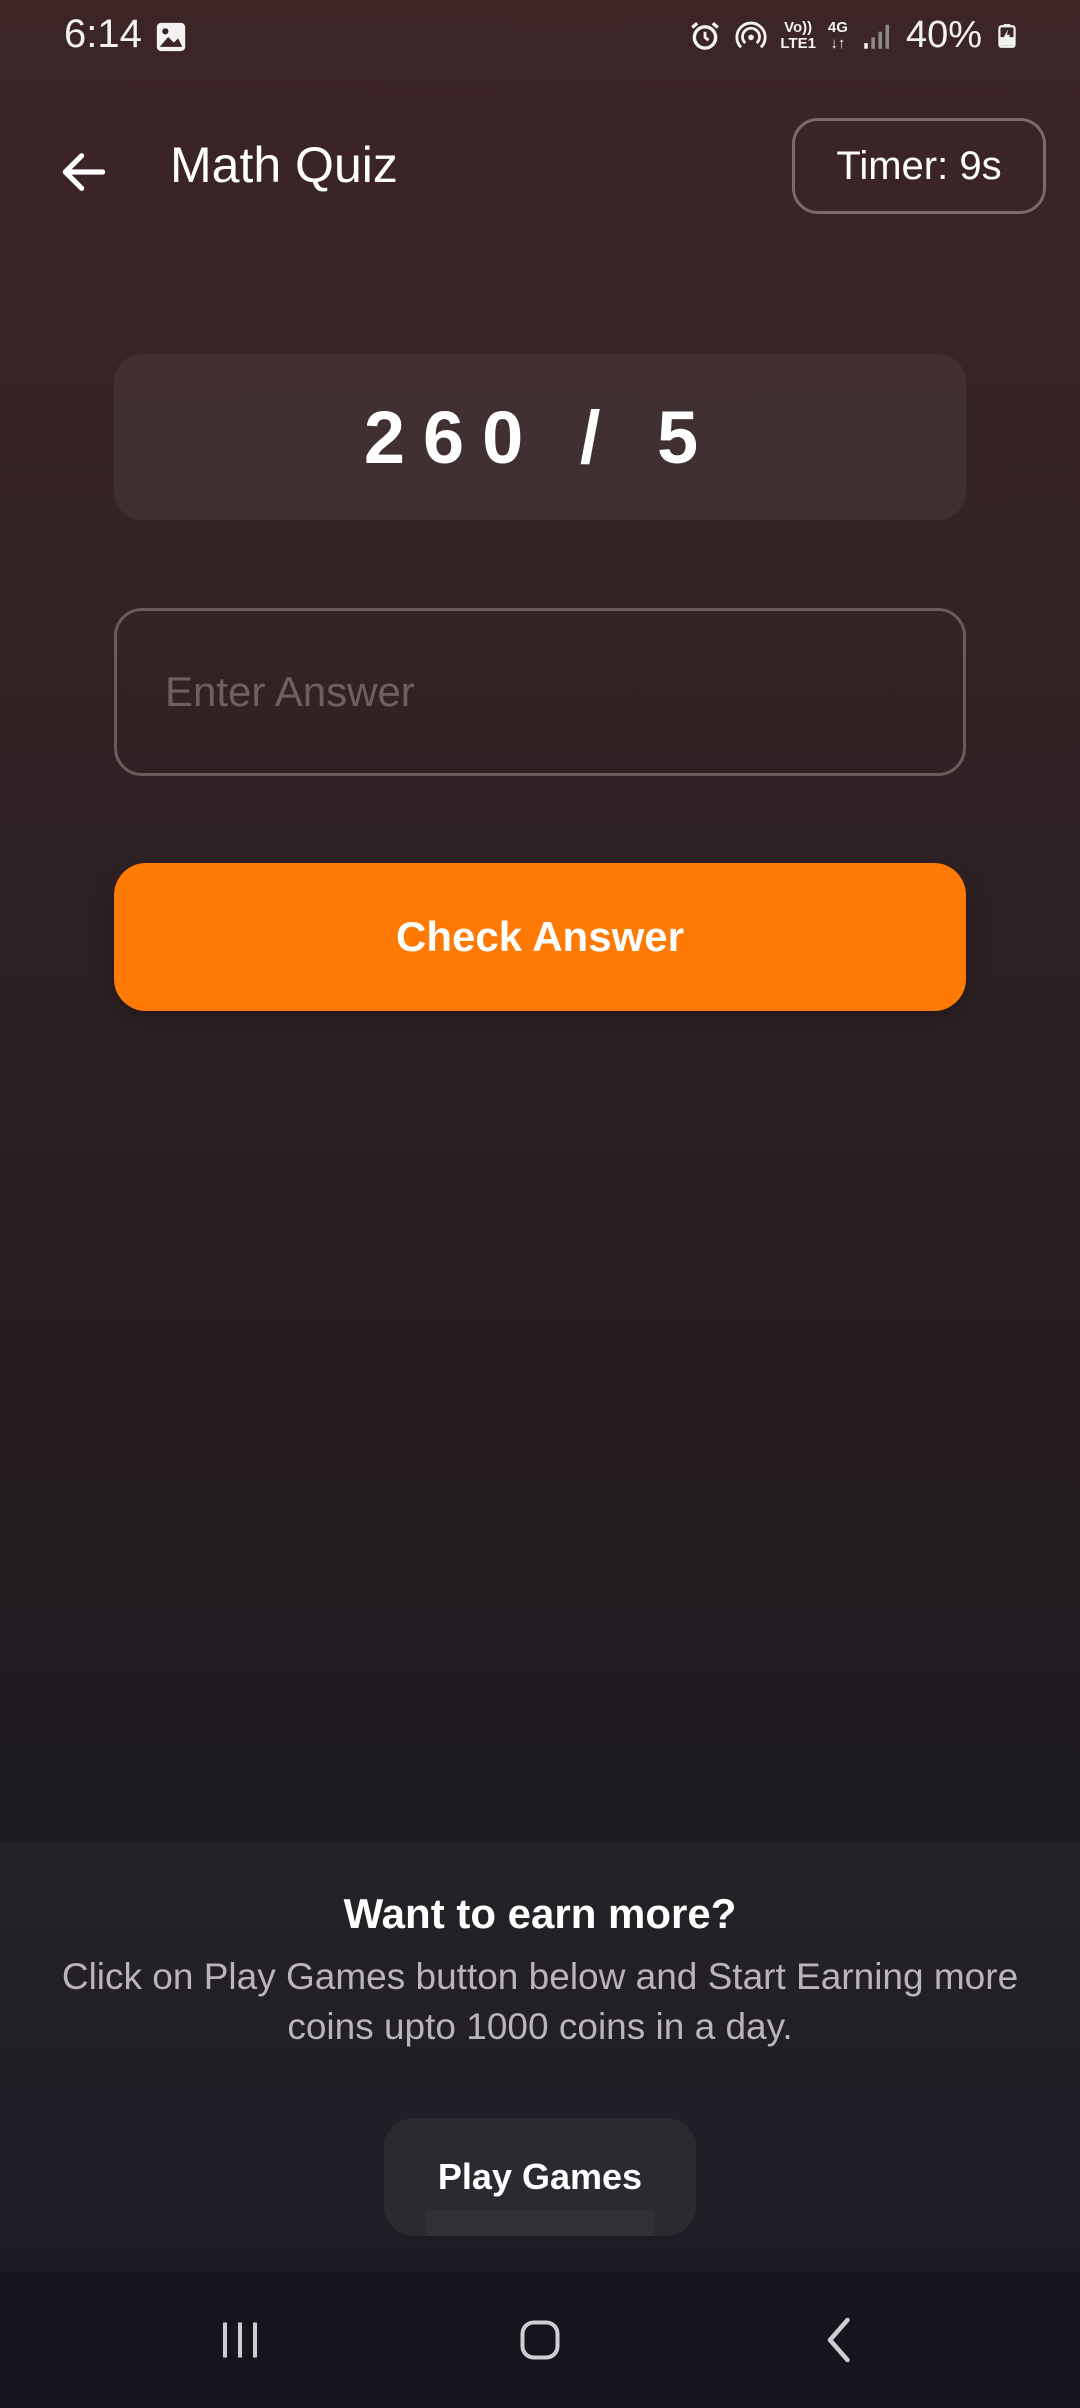 The width and height of the screenshot is (1080, 2408). I want to click on arrow-left-icon, so click(84, 172).